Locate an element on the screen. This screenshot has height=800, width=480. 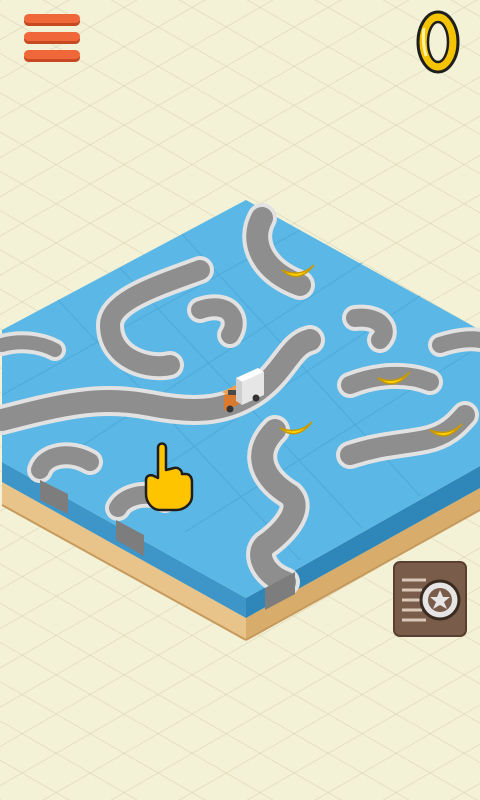
garage-button is located at coordinates (430, 599).